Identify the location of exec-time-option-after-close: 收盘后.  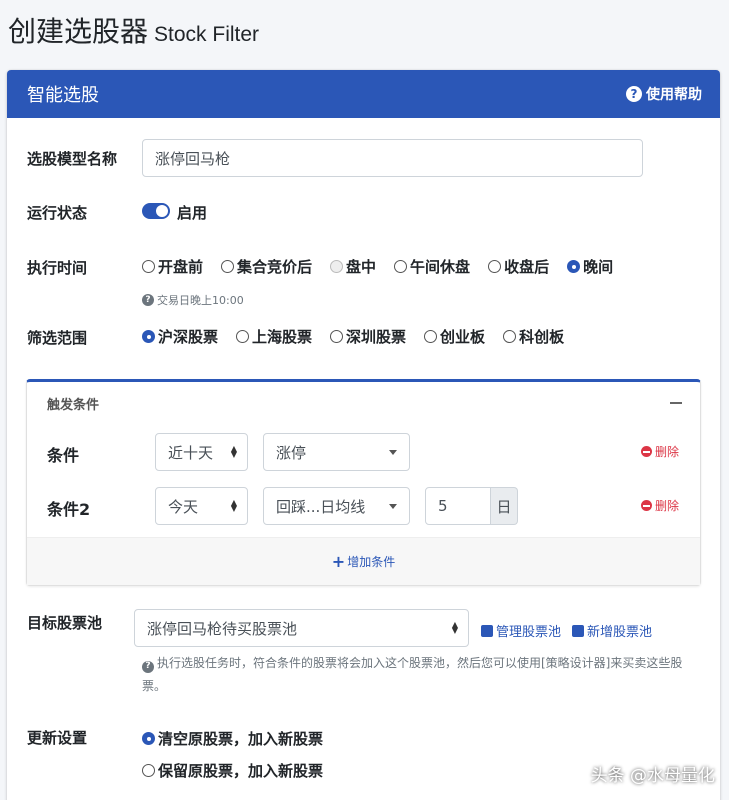
(518, 266).